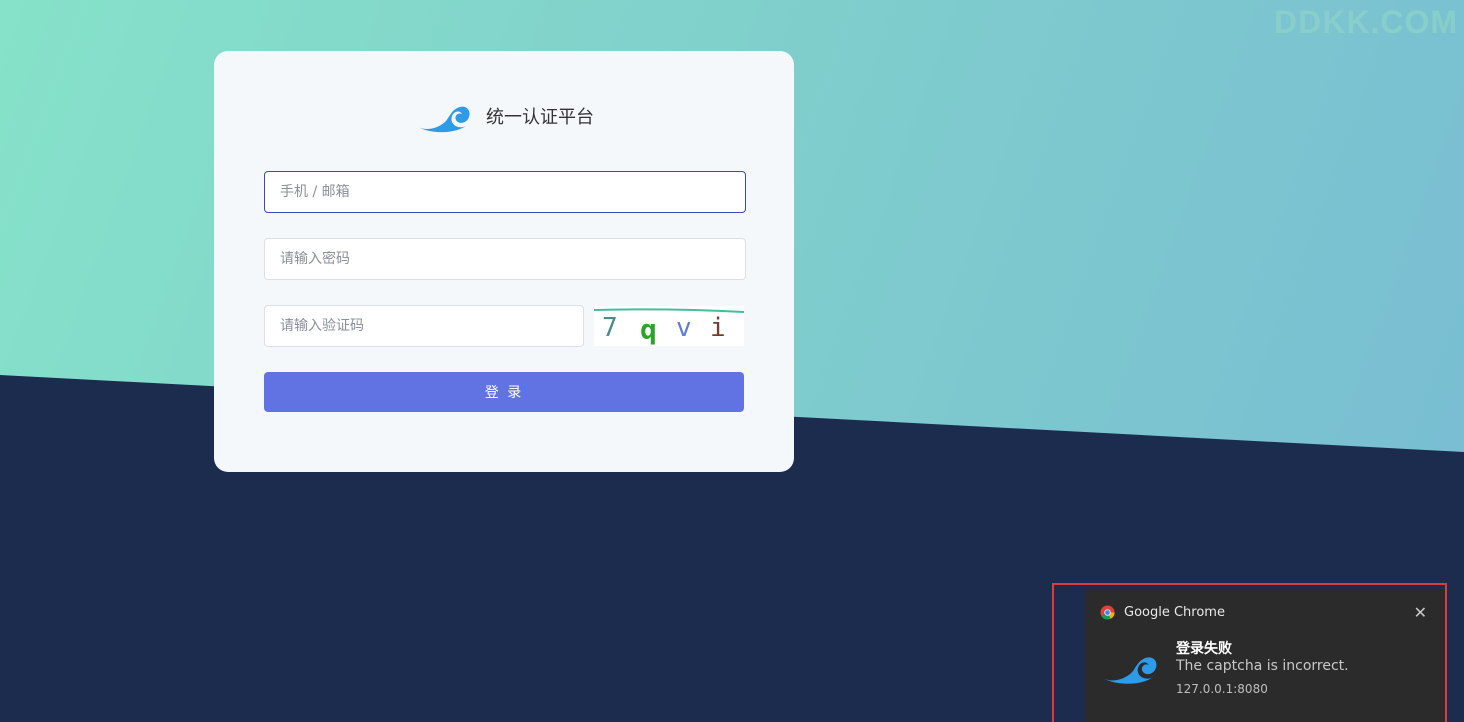 The image size is (1464, 722). Describe the element at coordinates (1222, 689) in the screenshot. I see `notification-source: 127.0.0.1:8080` at that location.